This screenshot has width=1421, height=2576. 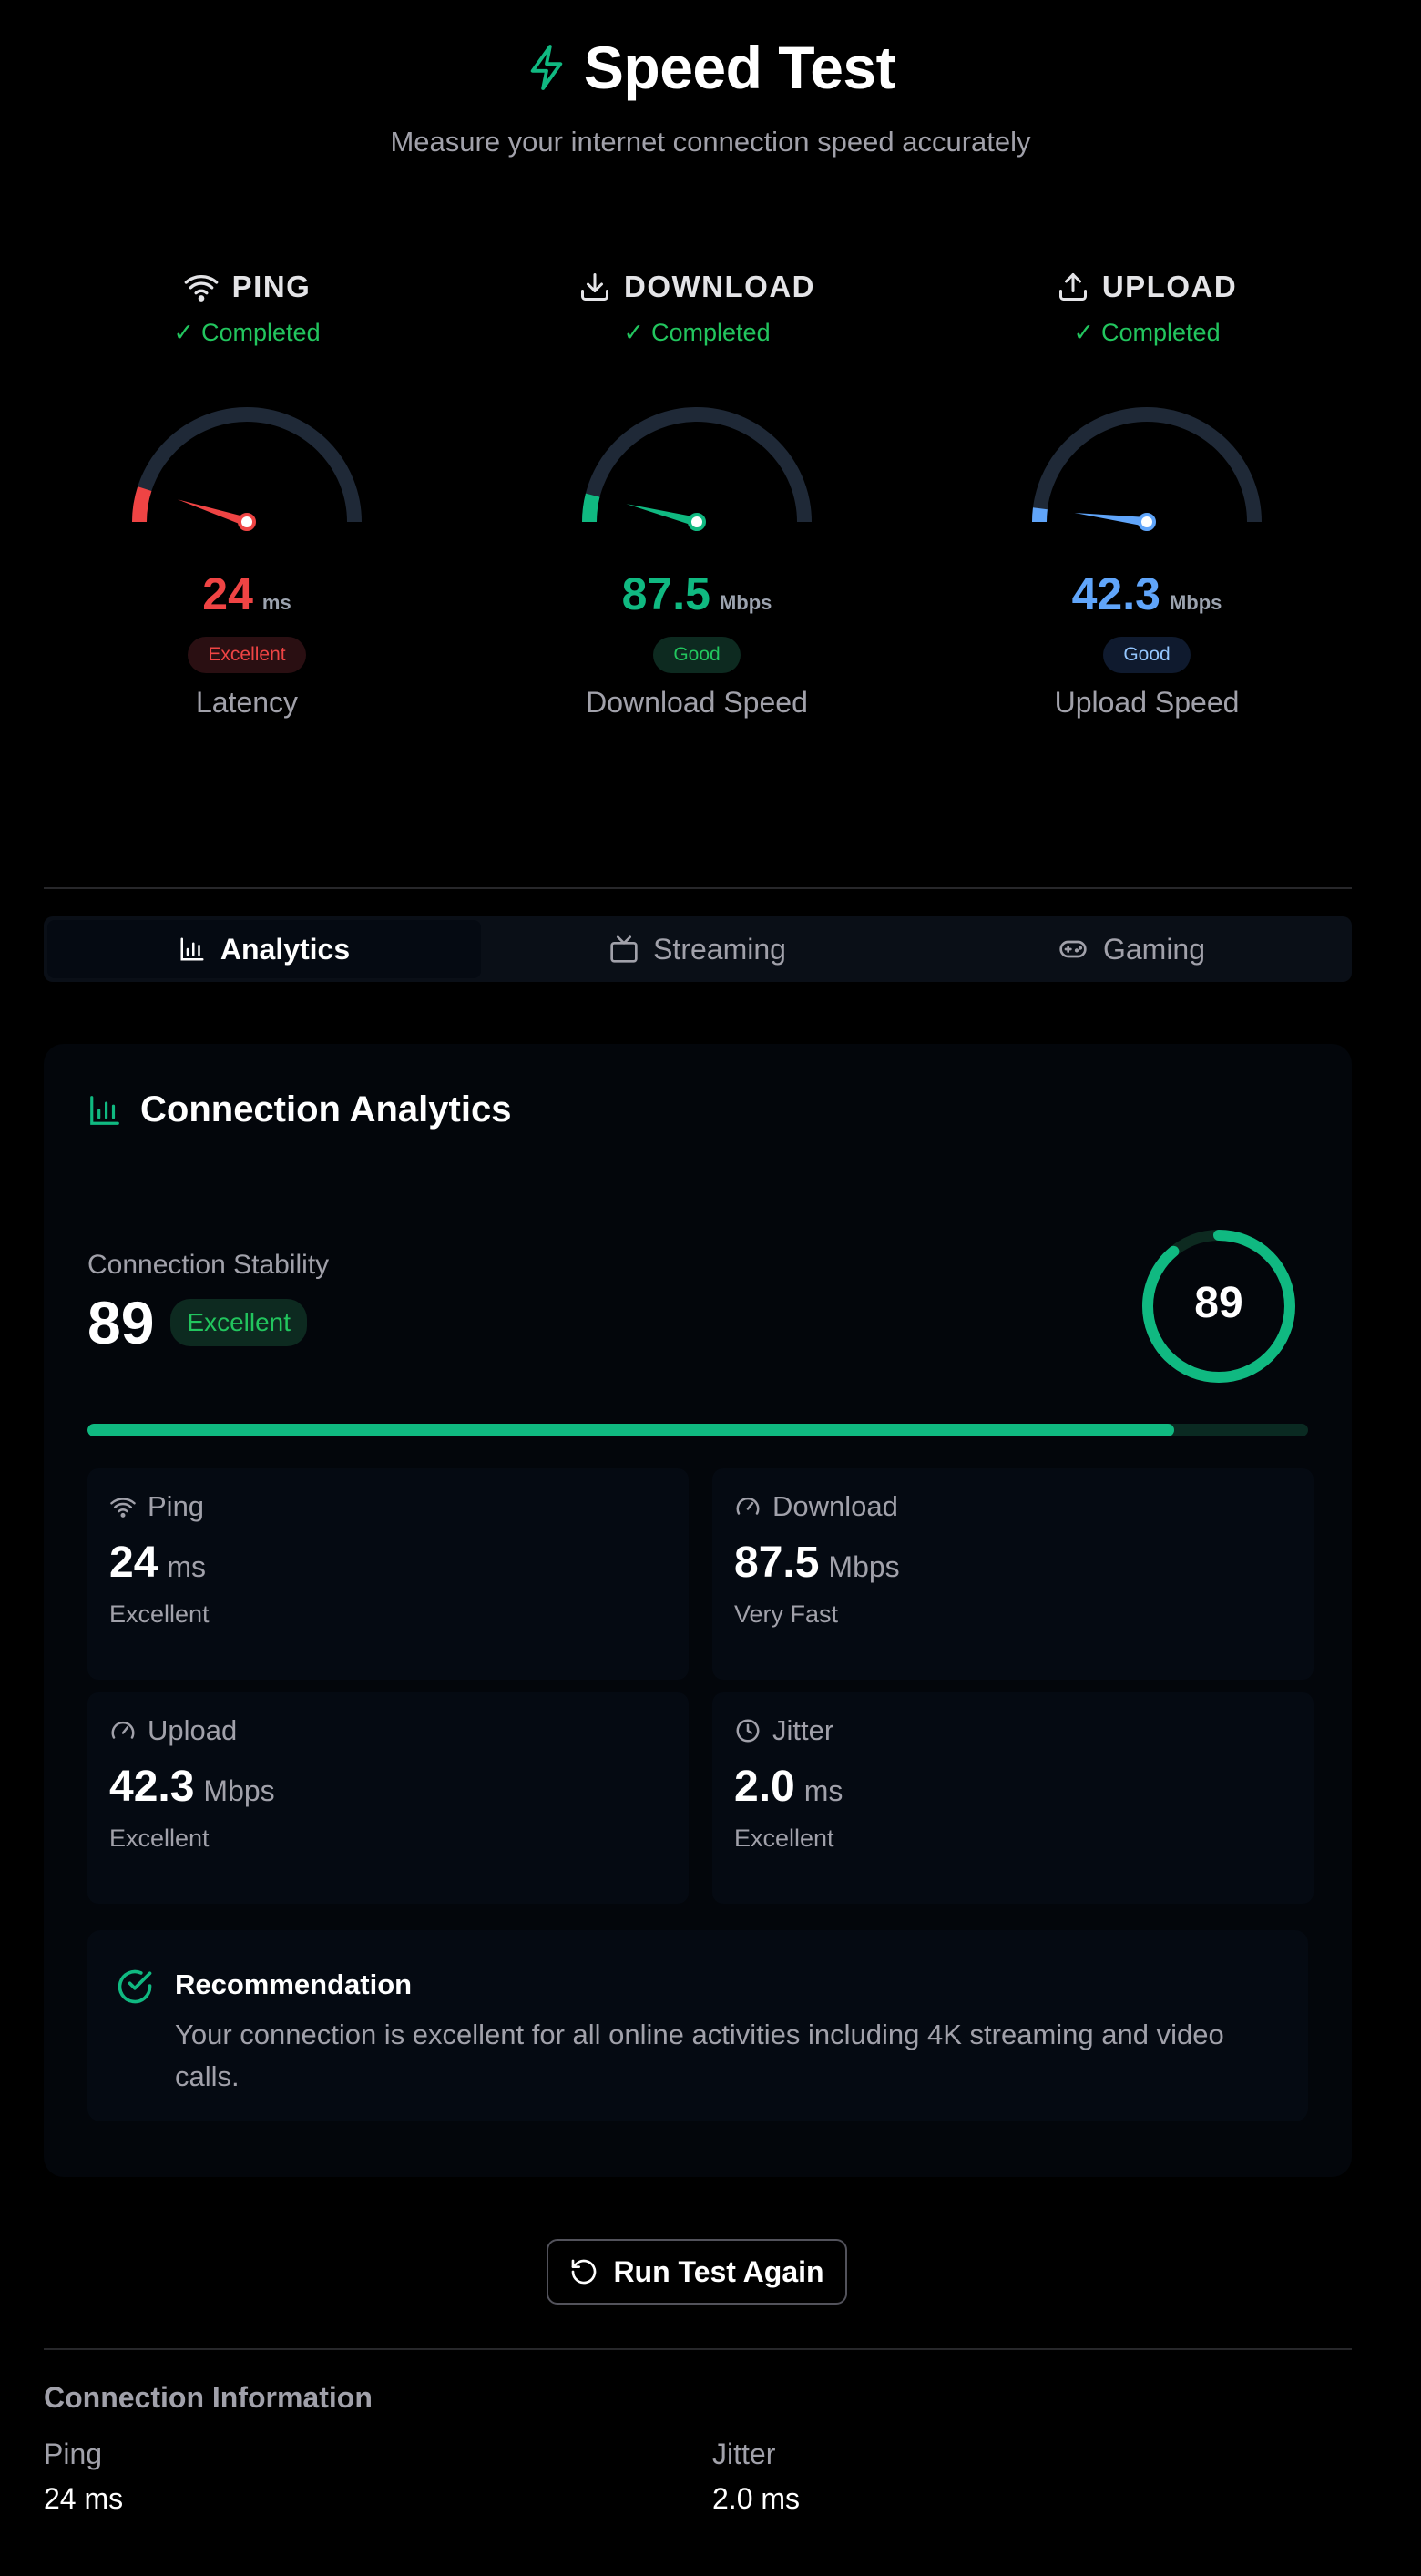 I want to click on tab-streaming: Streaming, so click(x=698, y=949).